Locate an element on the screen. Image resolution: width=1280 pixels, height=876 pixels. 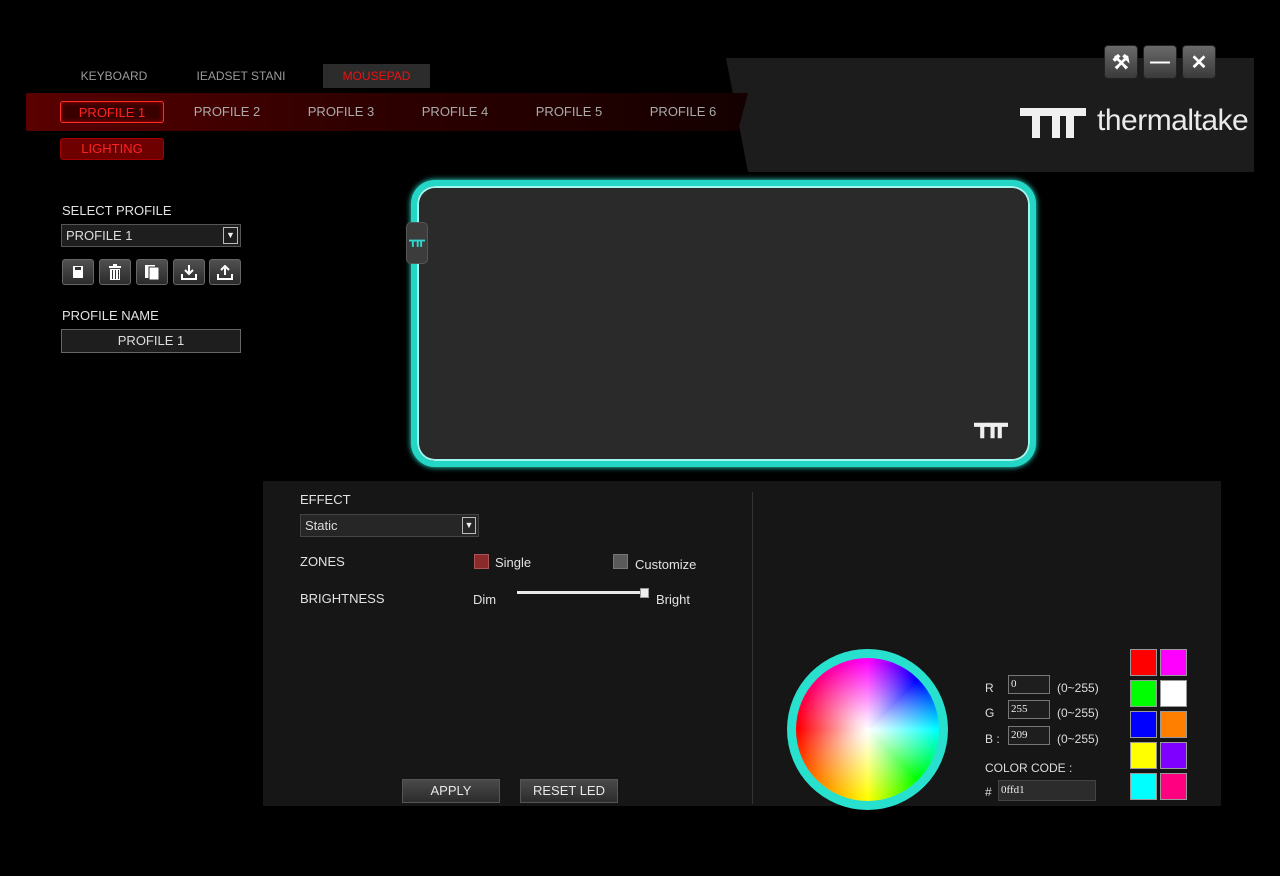
zone-single-radio is located at coordinates (481, 561).